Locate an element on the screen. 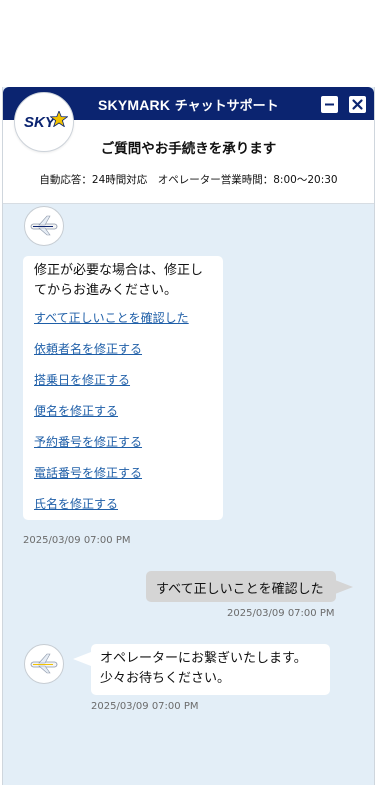 The image size is (379, 785). edit-flight-number-link: 便名を修正する is located at coordinates (76, 411).